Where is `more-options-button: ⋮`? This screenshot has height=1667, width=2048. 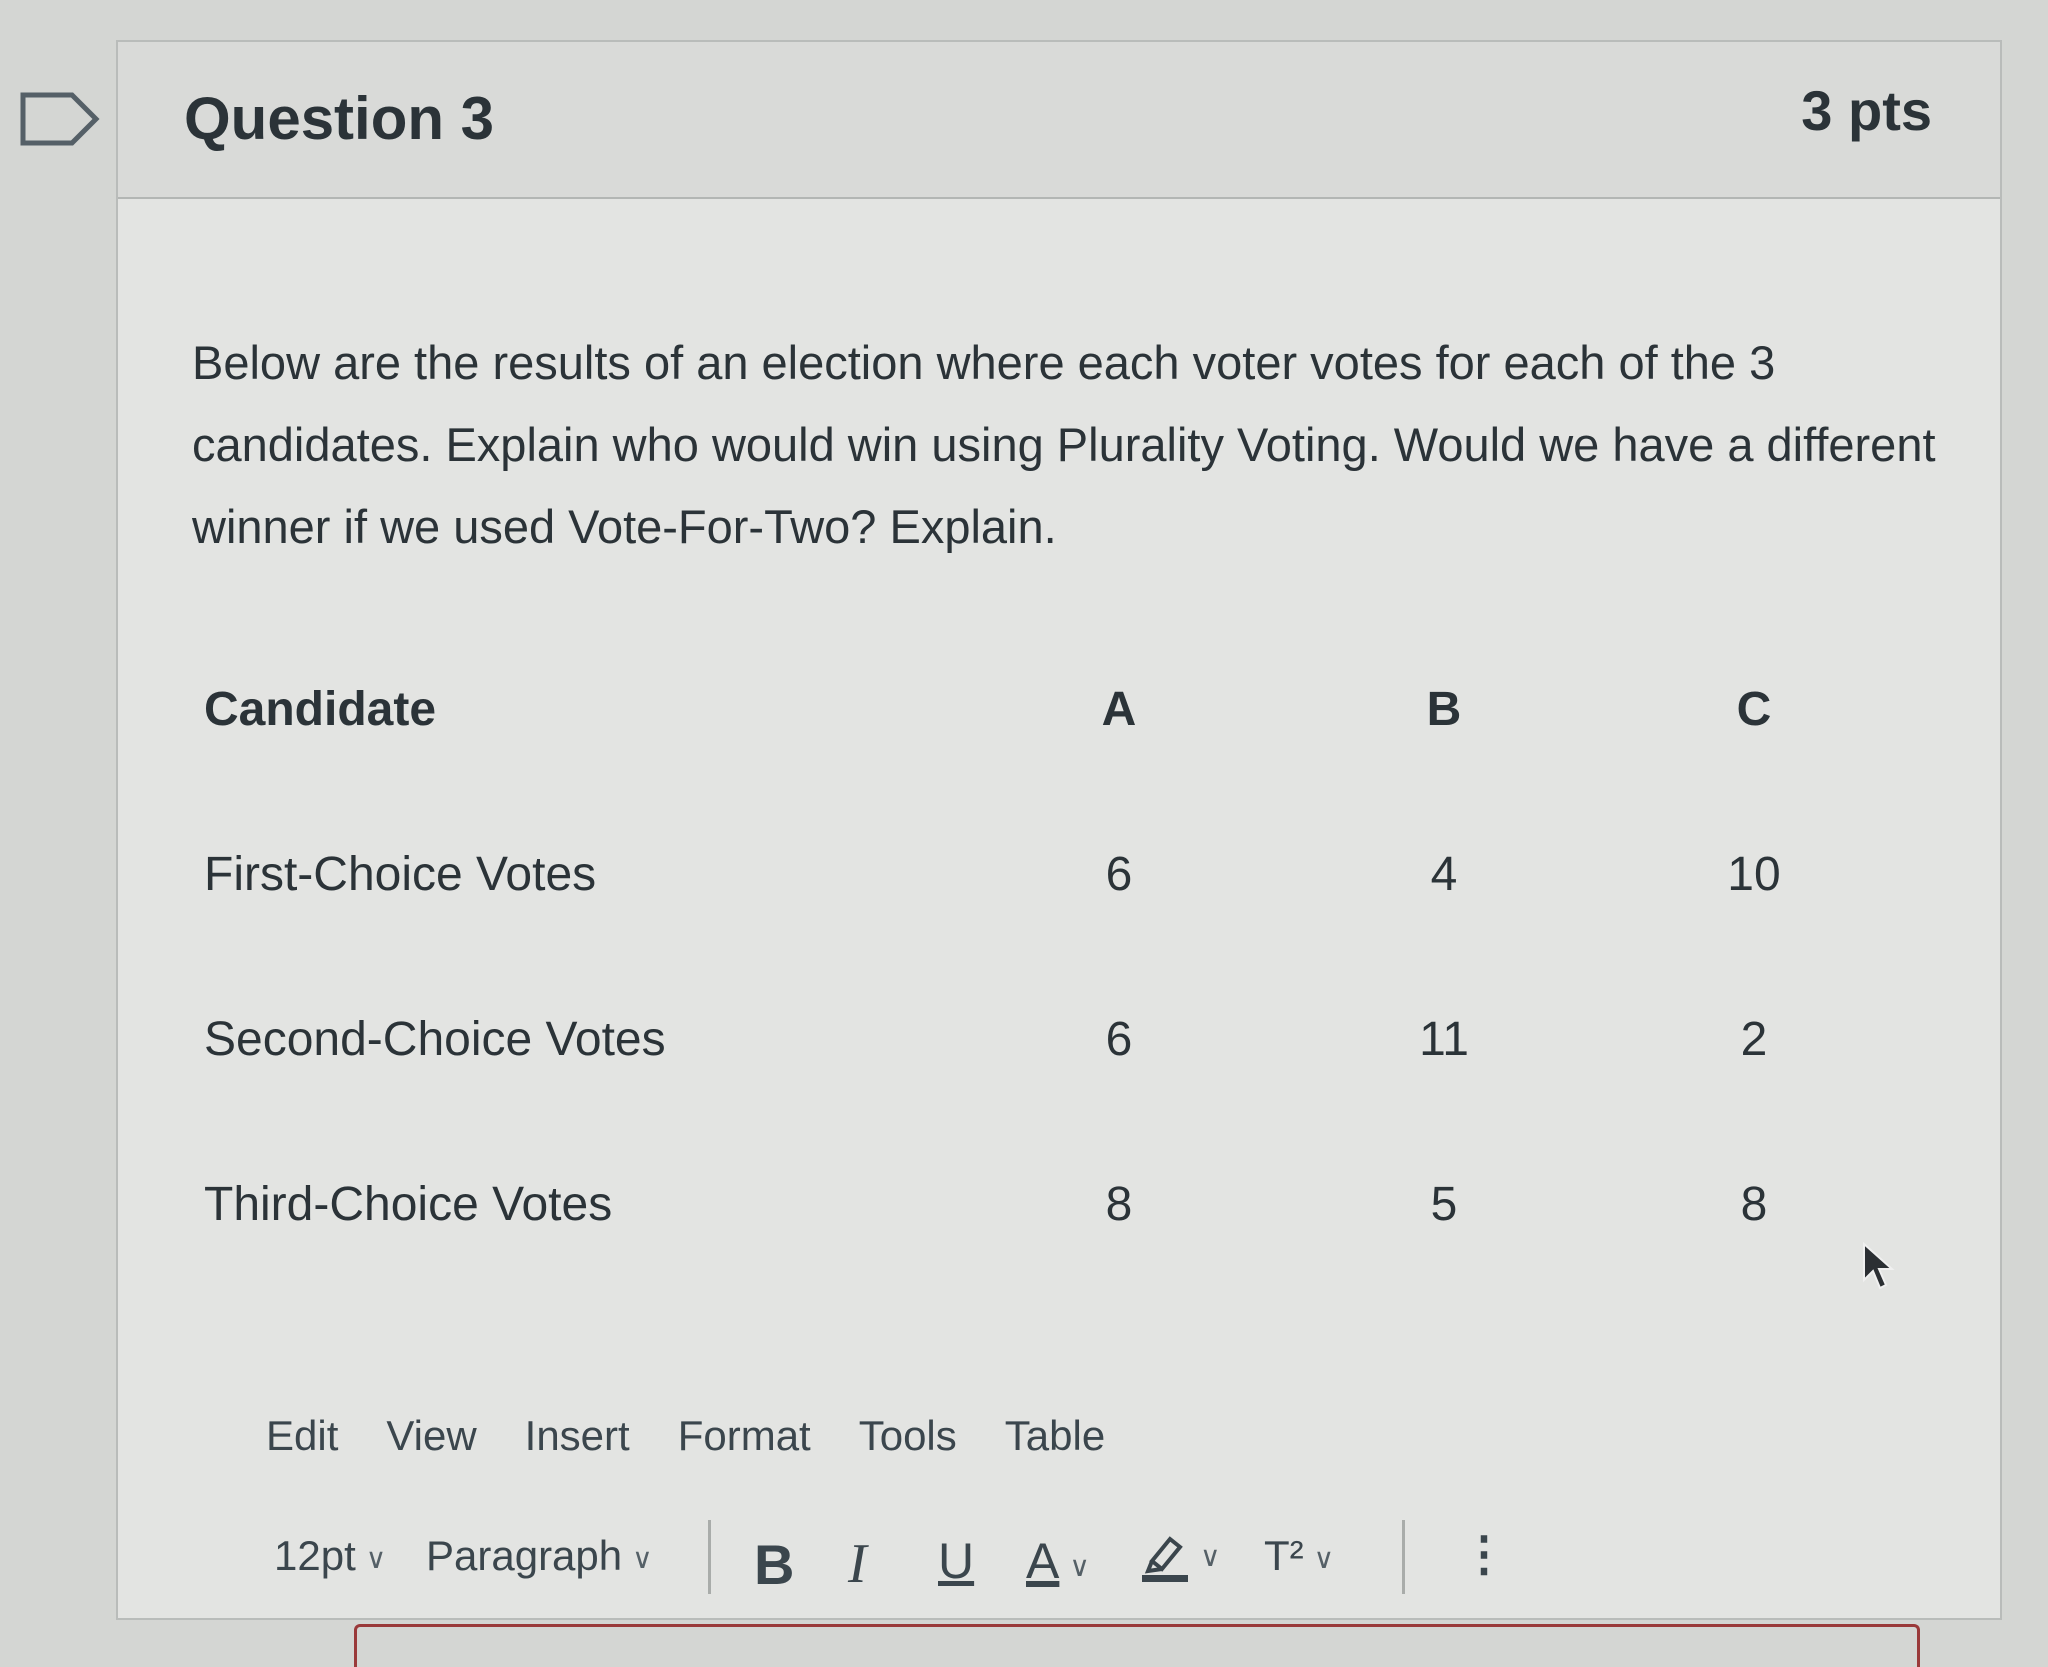
more-options-button: ⋮ is located at coordinates (1484, 1554).